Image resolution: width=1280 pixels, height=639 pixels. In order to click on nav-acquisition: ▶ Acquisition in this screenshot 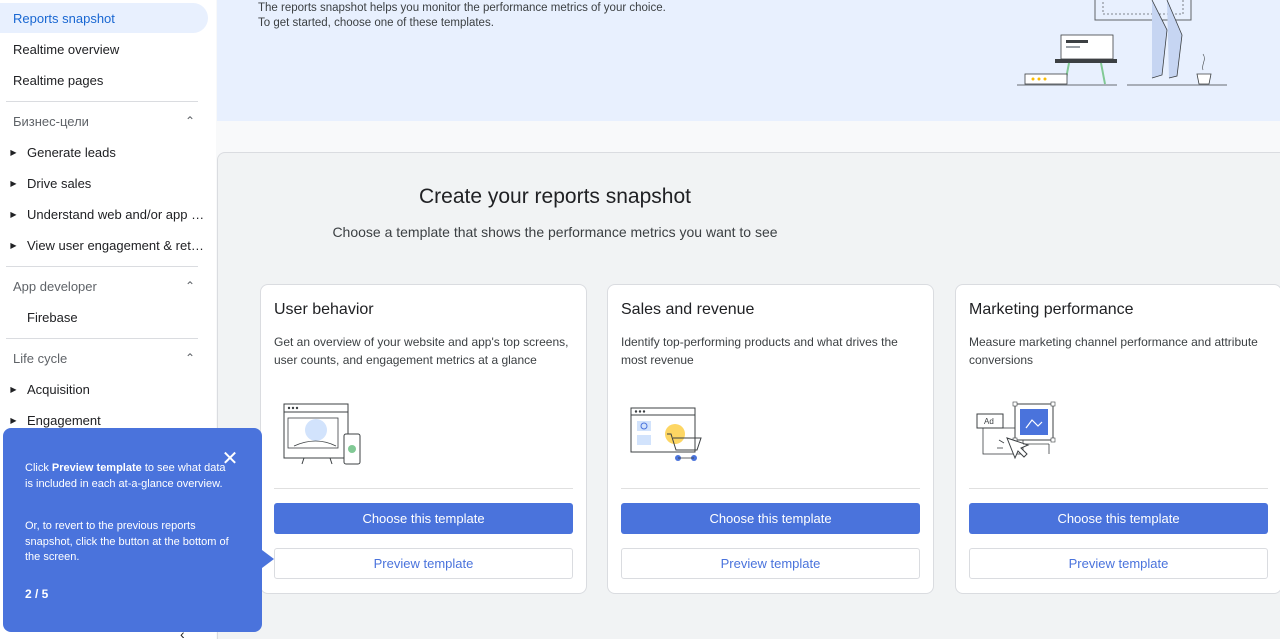, I will do `click(105, 389)`.